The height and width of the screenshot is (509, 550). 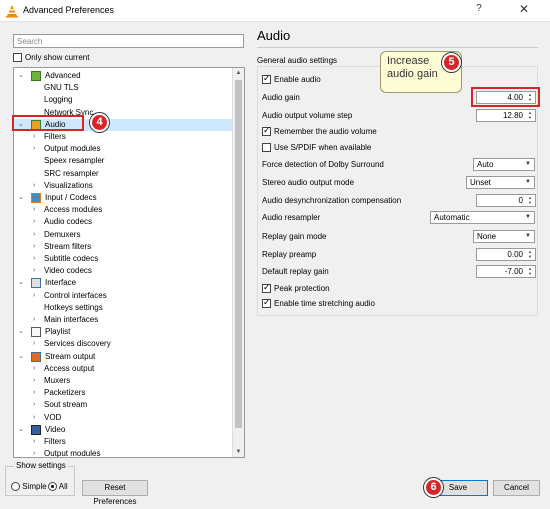 What do you see at coordinates (51, 58) in the screenshot?
I see `only-show-current-checkbox: Only show current` at bounding box center [51, 58].